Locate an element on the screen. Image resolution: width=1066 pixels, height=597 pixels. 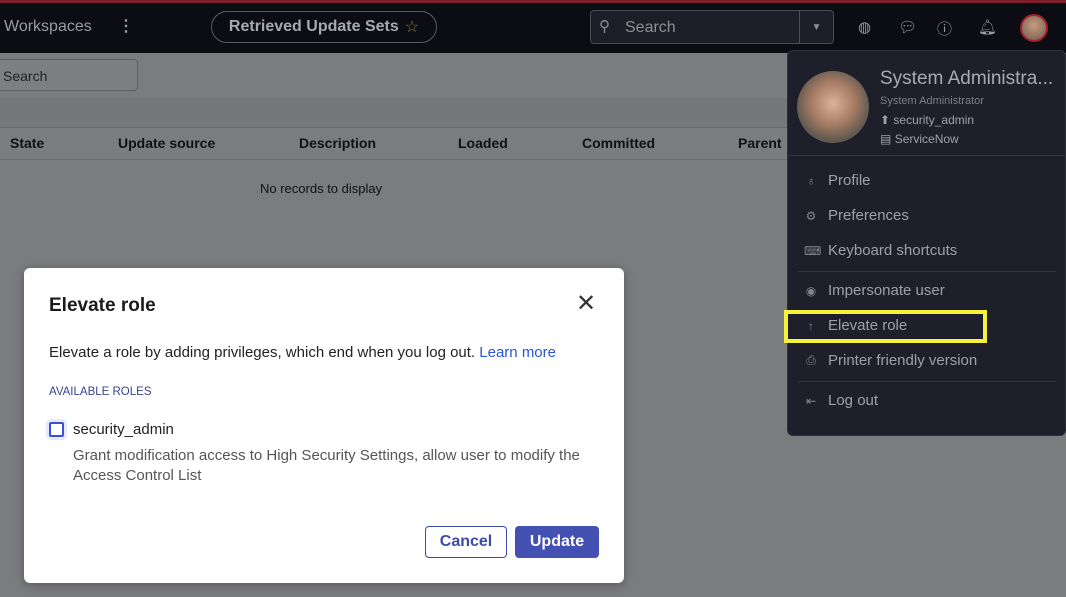
menu-item-profile: ♁ Profile is located at coordinates (837, 180).